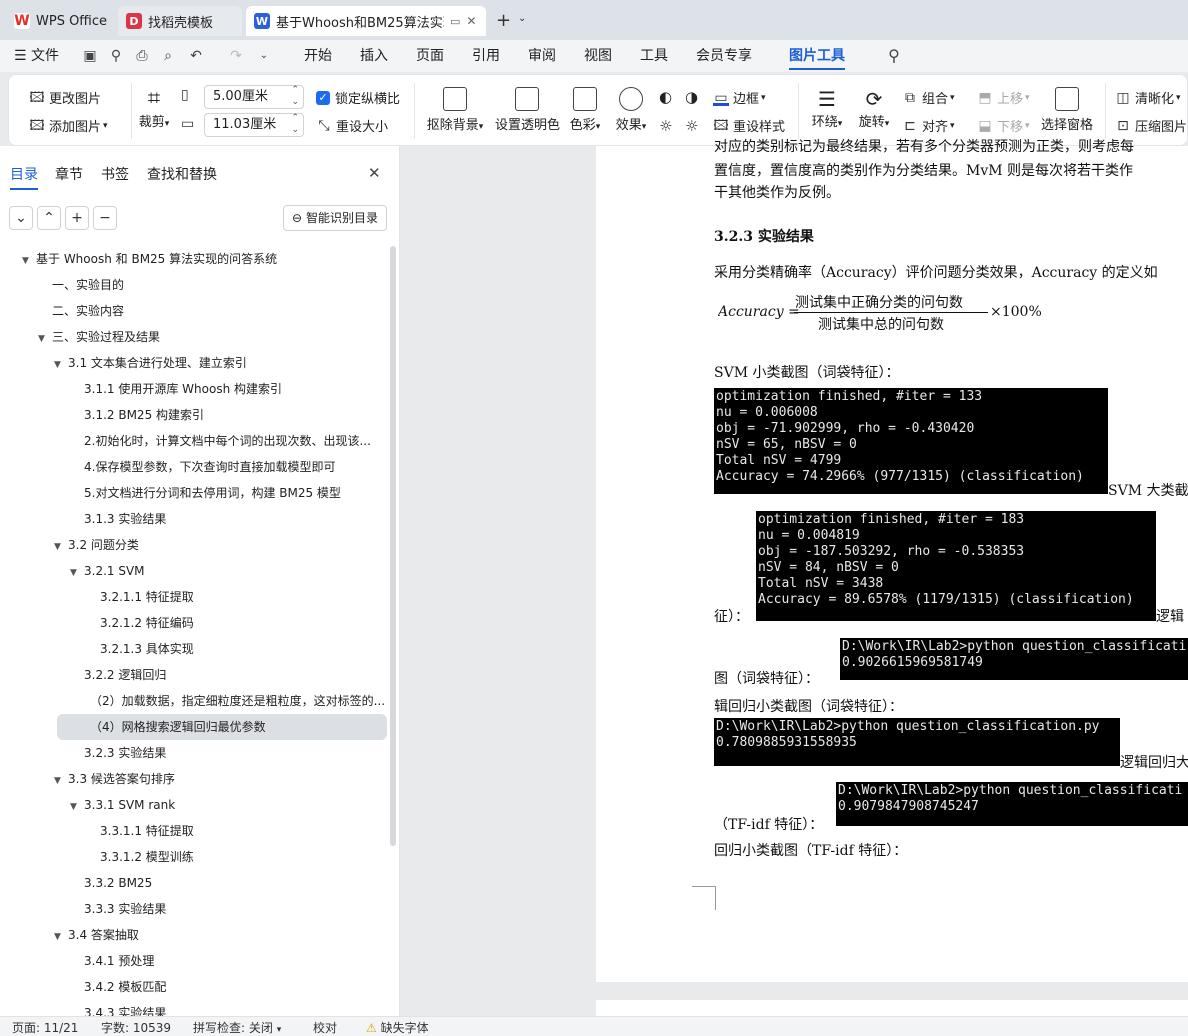  What do you see at coordinates (325, 1027) in the screenshot?
I see `proofread-button: 校对` at bounding box center [325, 1027].